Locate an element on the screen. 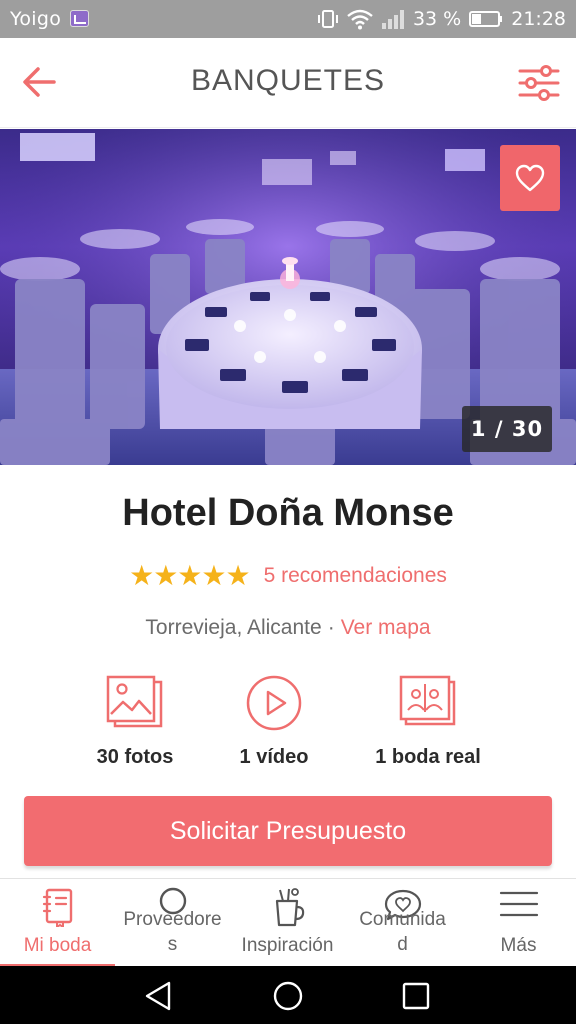  nav-label-mi-boda: Mi boda is located at coordinates (57, 945).